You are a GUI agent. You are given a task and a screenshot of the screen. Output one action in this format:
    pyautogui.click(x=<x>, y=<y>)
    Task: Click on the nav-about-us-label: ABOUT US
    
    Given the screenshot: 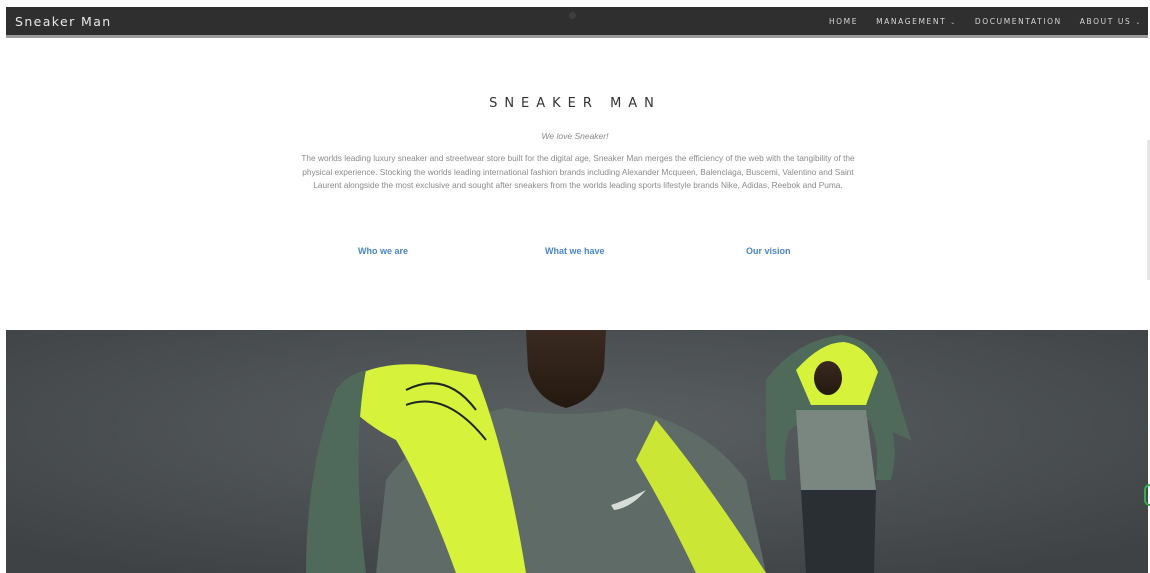 What is the action you would take?
    pyautogui.click(x=1105, y=21)
    